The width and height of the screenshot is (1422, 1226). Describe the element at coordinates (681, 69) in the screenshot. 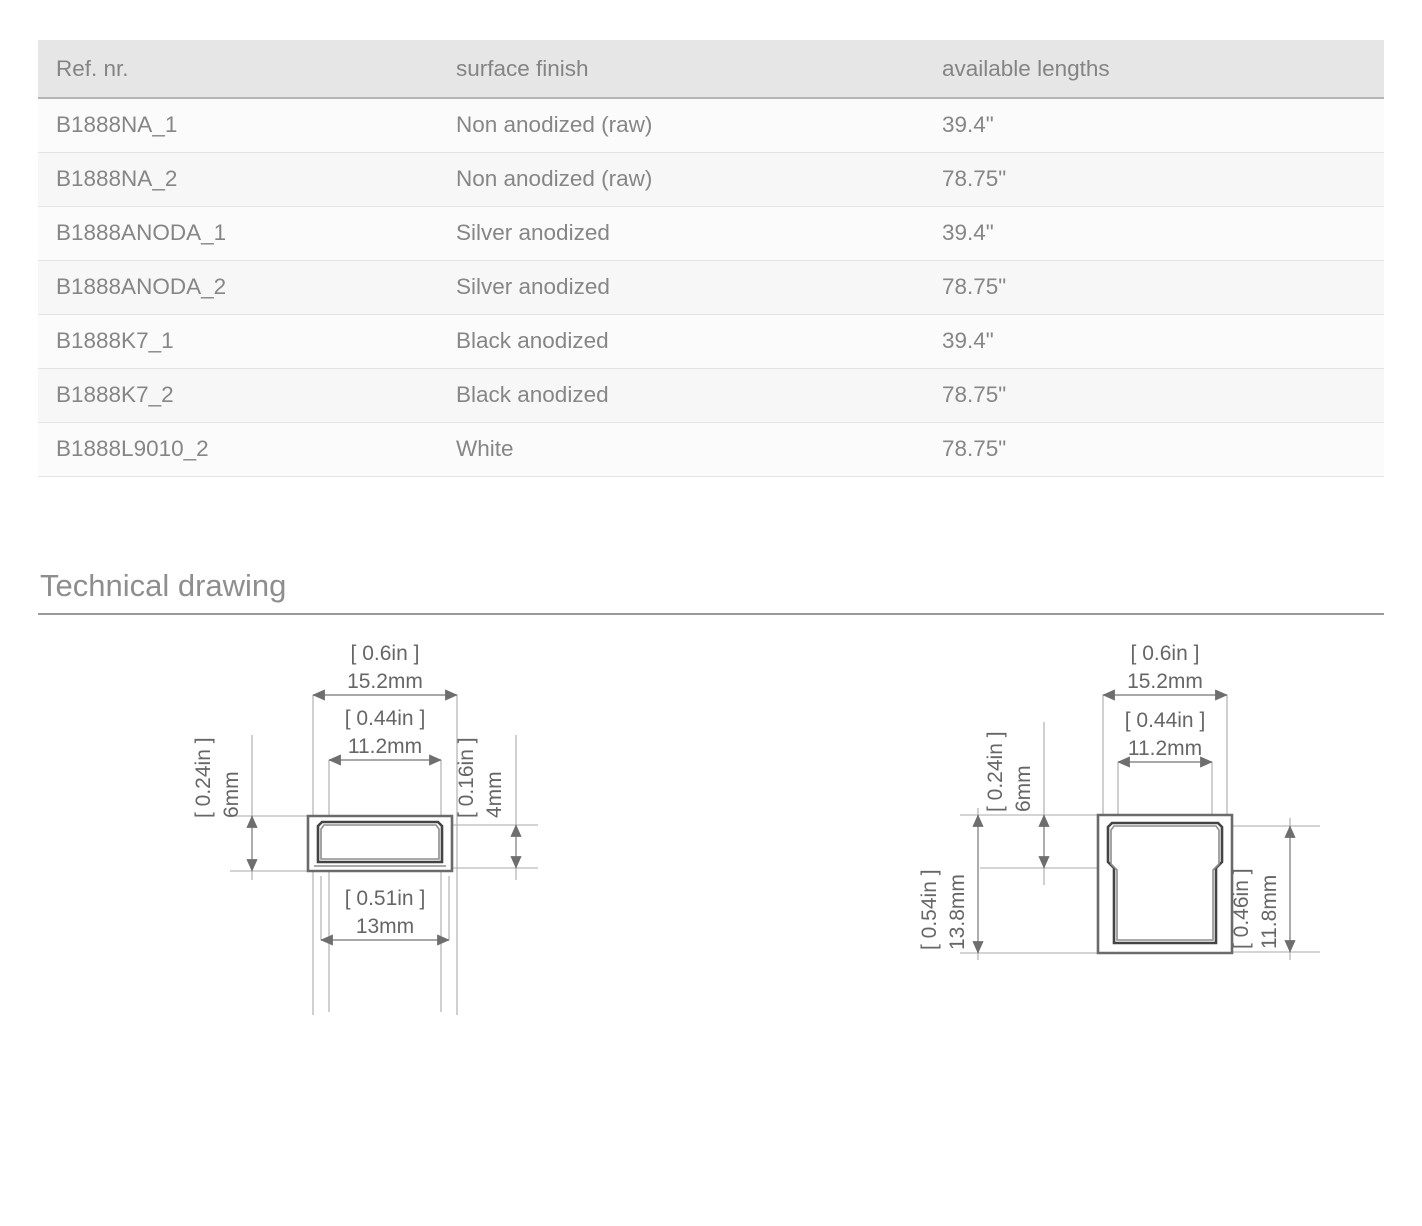

I see `column-header-surface-finish: surface finish` at that location.